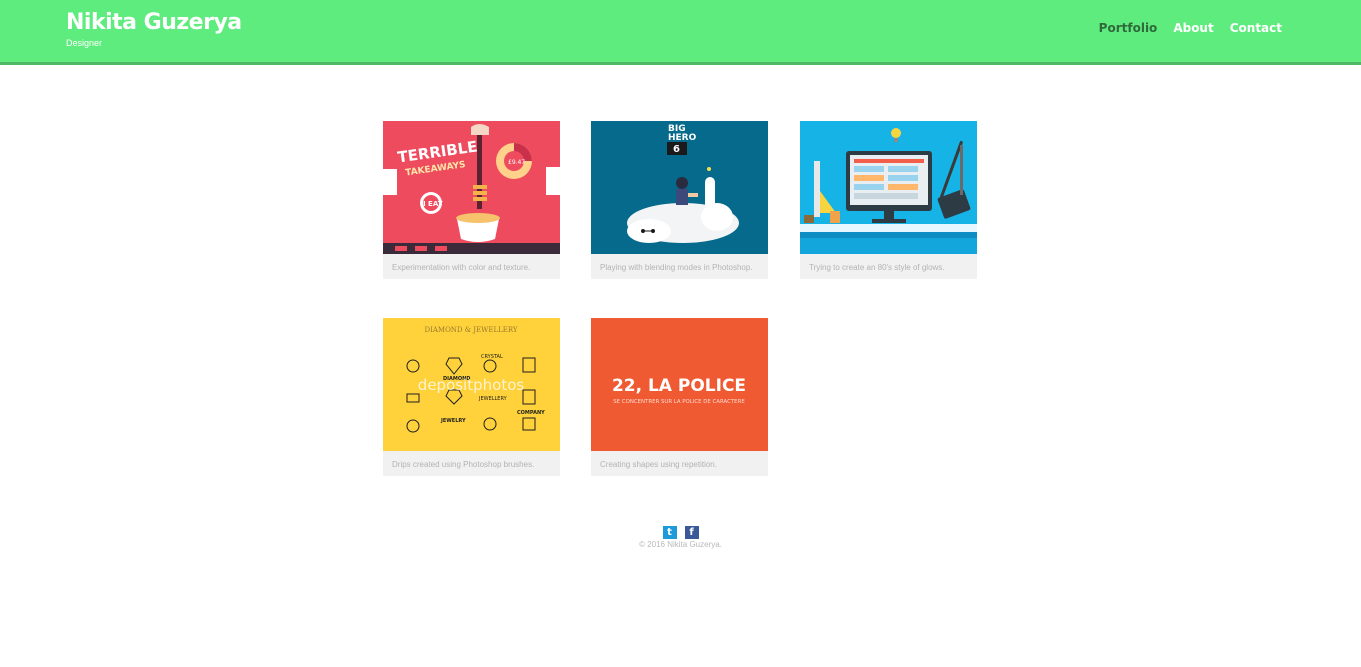  What do you see at coordinates (676, 149) in the screenshot?
I see `art-title-number: 6` at bounding box center [676, 149].